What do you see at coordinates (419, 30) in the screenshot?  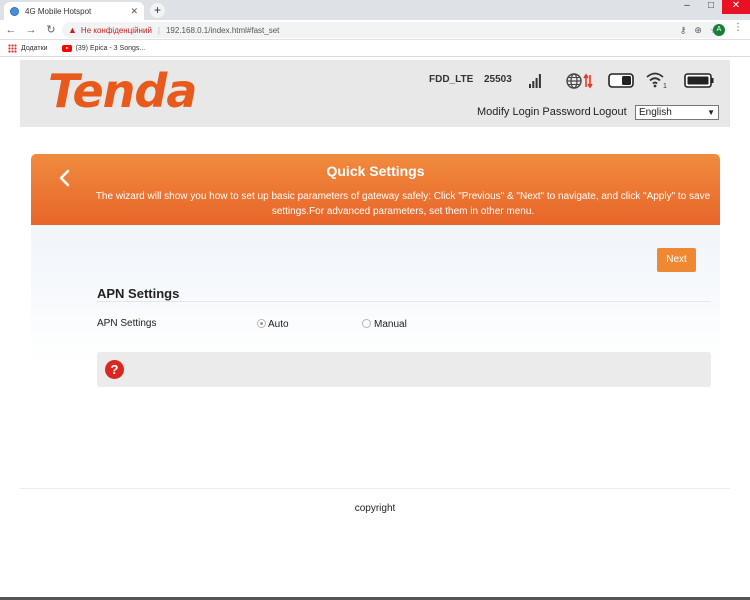 I see `url-text: 192.168.0.1/index.html#fast_set` at bounding box center [419, 30].